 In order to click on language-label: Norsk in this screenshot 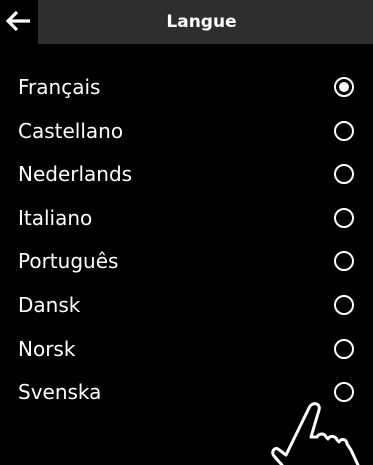, I will do `click(47, 348)`.